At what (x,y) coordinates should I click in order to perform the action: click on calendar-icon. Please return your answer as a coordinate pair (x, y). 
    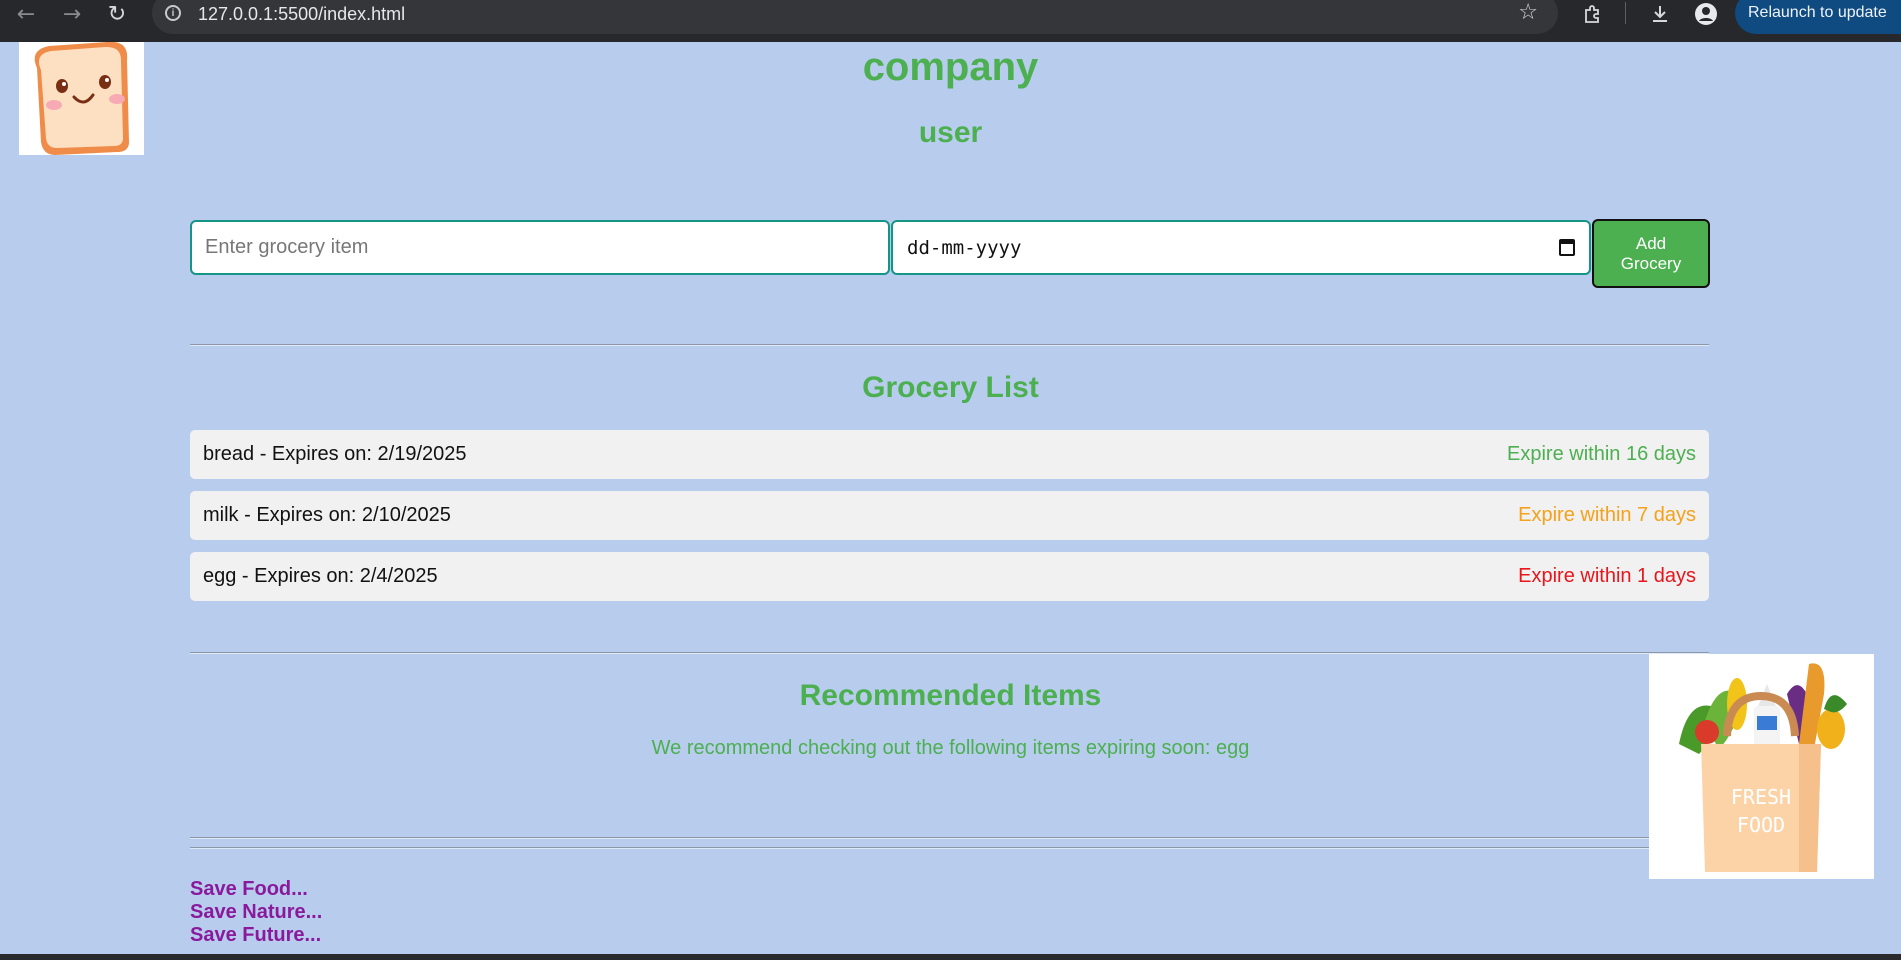
    Looking at the image, I should click on (1567, 247).